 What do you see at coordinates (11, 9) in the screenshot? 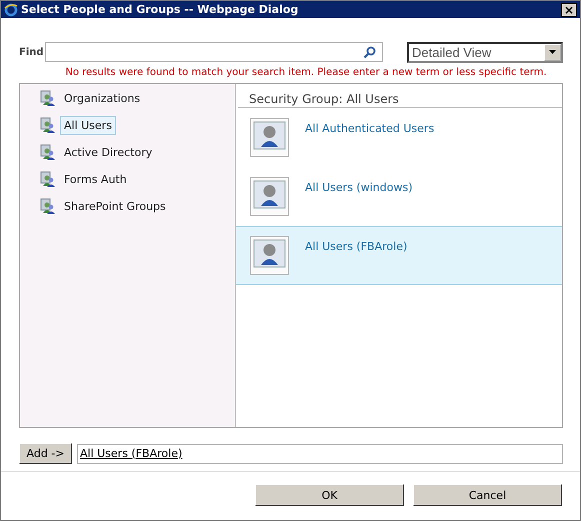
I see `browser-icon` at bounding box center [11, 9].